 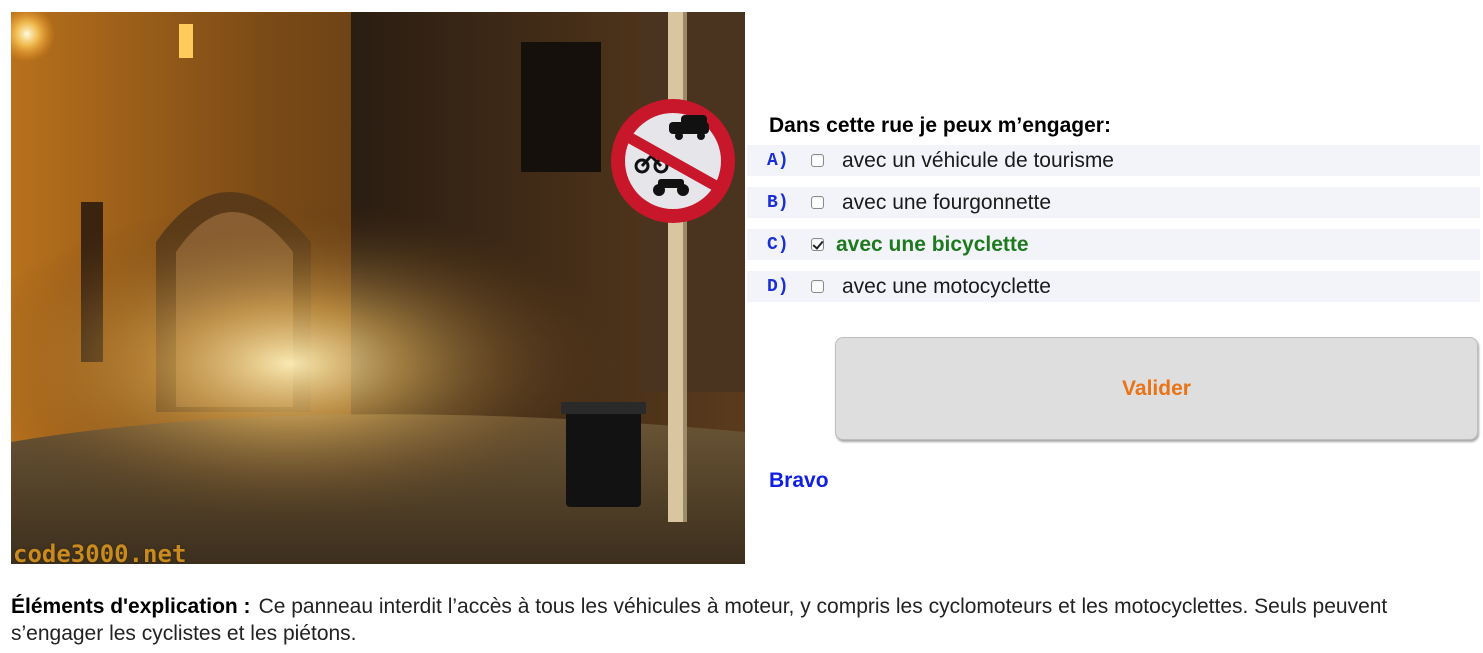 I want to click on answer-letter: A), so click(x=778, y=160).